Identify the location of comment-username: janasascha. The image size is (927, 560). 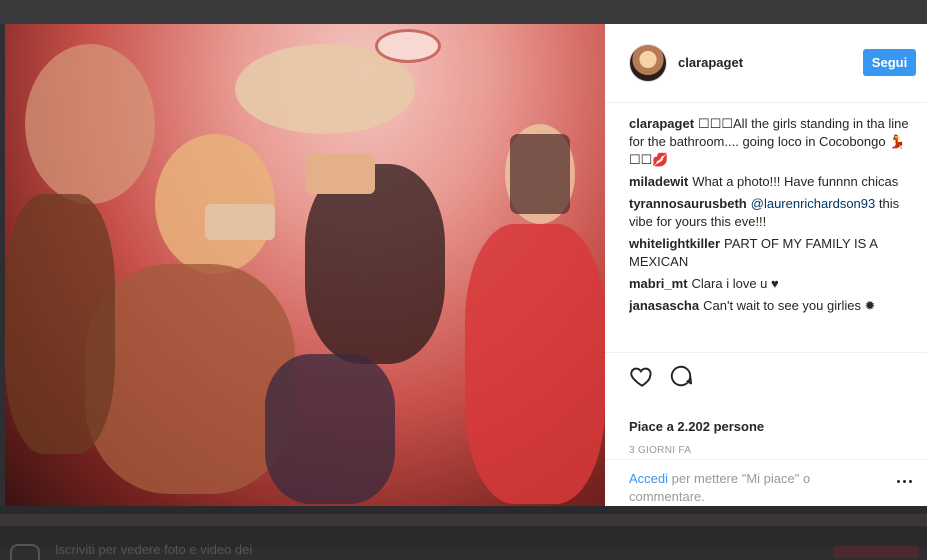
(664, 305).